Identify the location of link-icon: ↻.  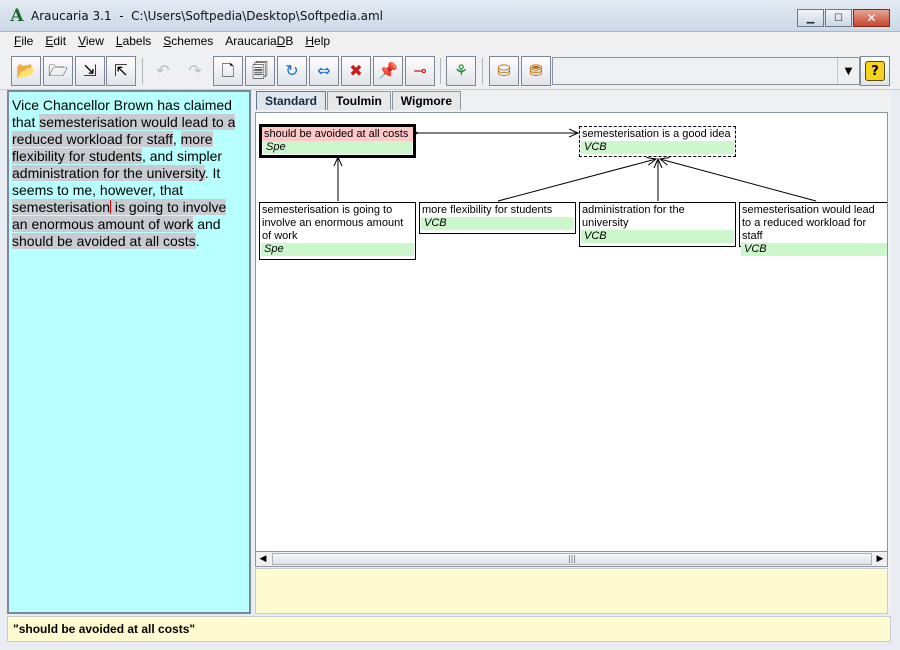
(292, 70).